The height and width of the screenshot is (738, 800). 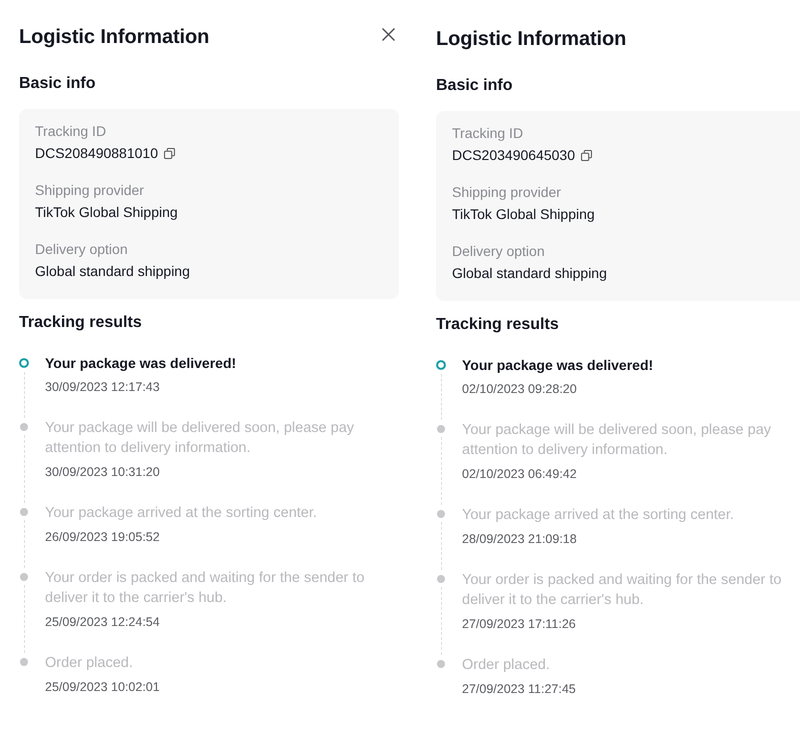 I want to click on event-time: 30/09/2023 10:31:20, so click(x=103, y=472).